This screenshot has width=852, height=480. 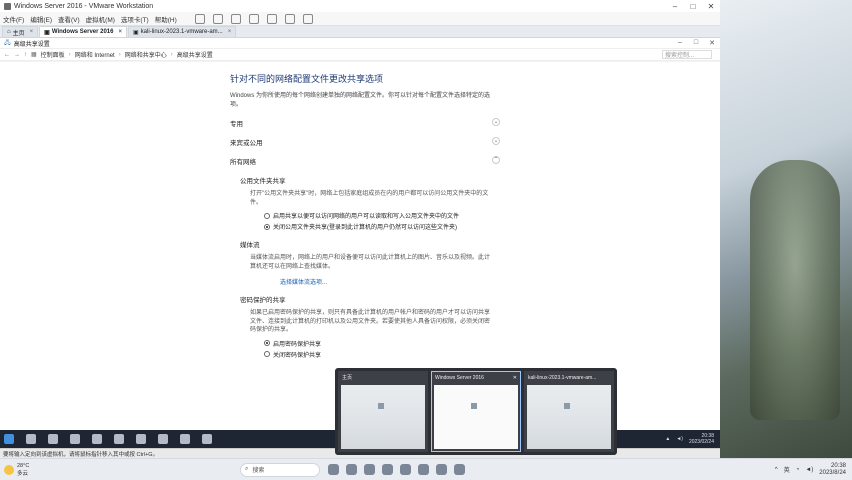 I want to click on profile-private: 专用 ⌄, so click(x=365, y=123).